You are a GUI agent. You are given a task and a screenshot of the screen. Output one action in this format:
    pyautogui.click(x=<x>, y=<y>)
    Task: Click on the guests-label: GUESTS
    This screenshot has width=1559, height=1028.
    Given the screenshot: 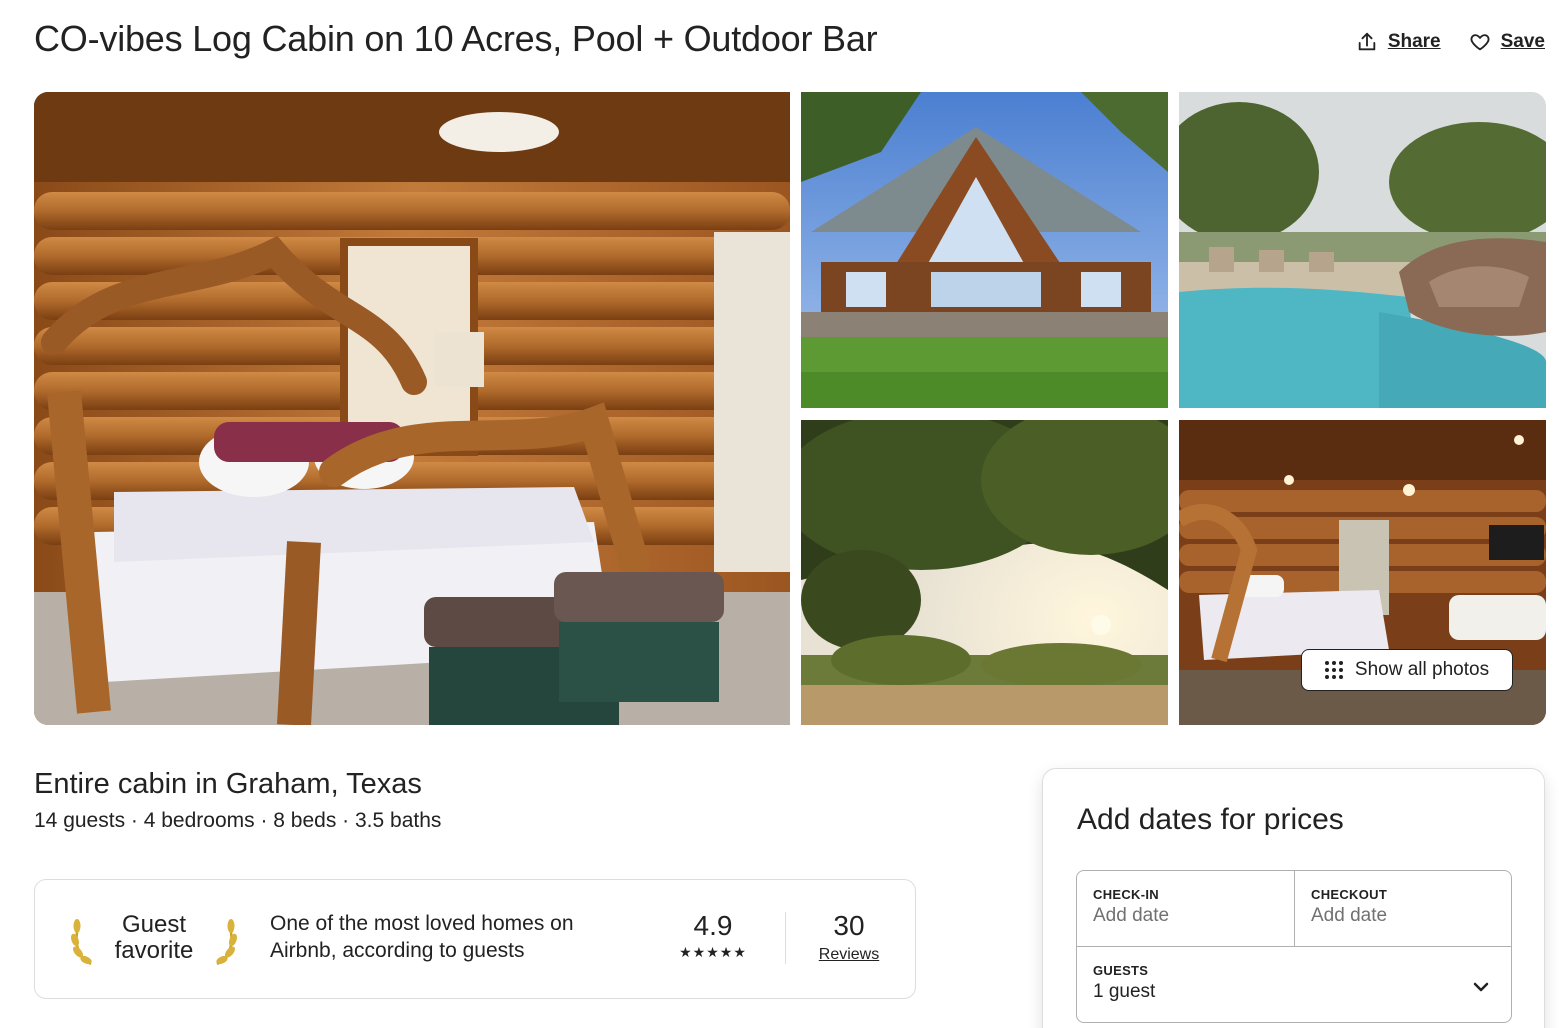 What is the action you would take?
    pyautogui.click(x=1121, y=970)
    